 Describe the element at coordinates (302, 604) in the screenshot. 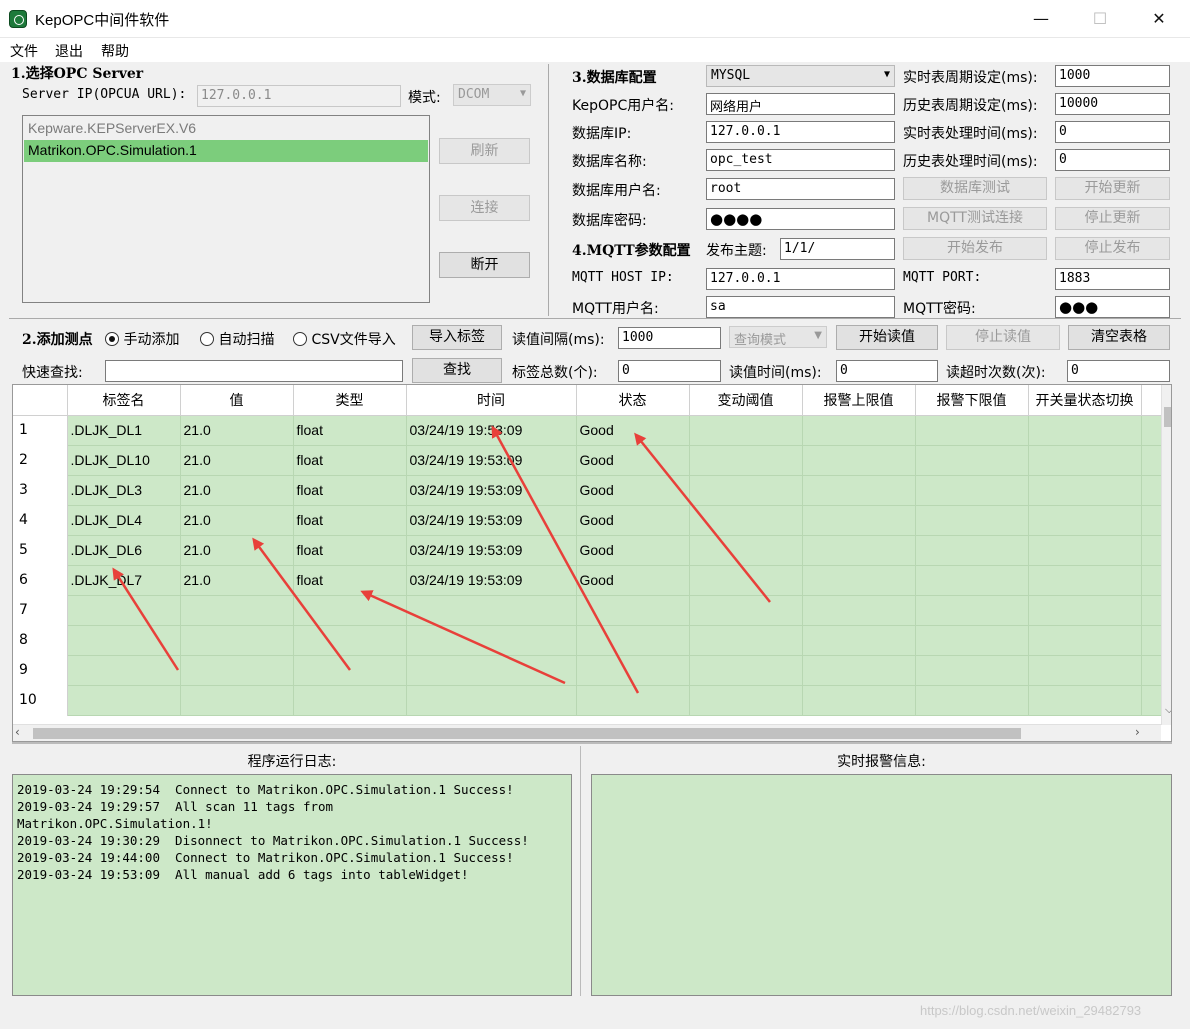

I see `arrow-to-value` at that location.